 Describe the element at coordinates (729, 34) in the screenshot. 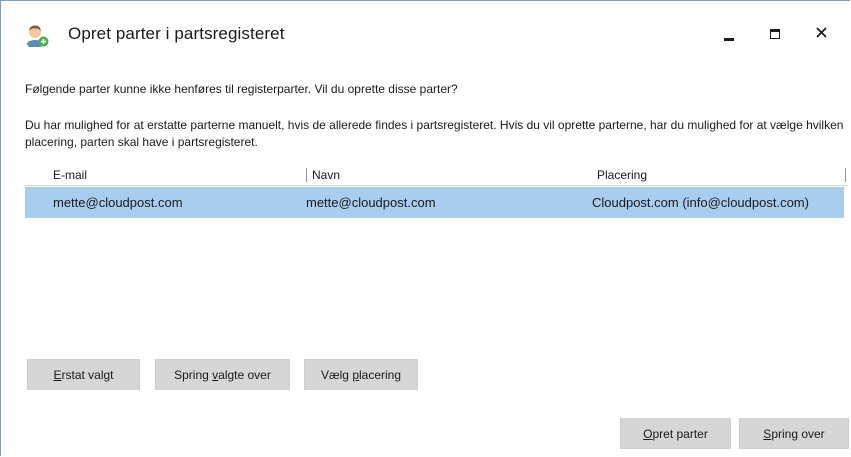

I see `minimize-button` at that location.